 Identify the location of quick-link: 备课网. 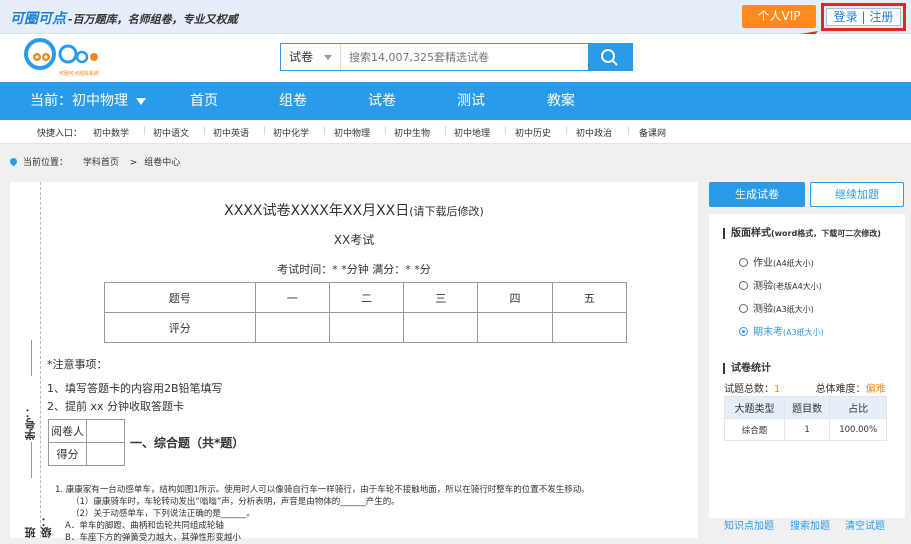
(652, 132).